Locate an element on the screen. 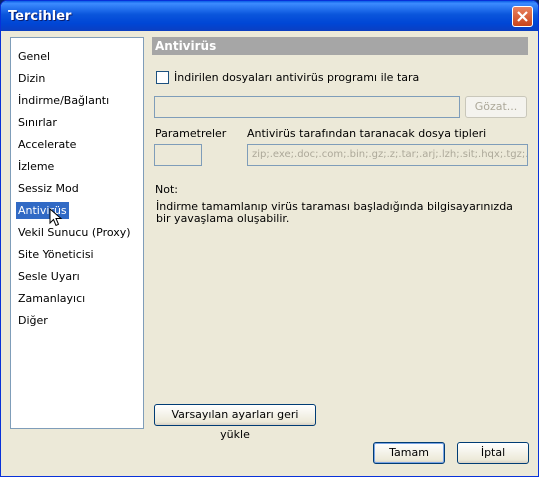 Image resolution: width=539 pixels, height=477 pixels. close-icon is located at coordinates (522, 16).